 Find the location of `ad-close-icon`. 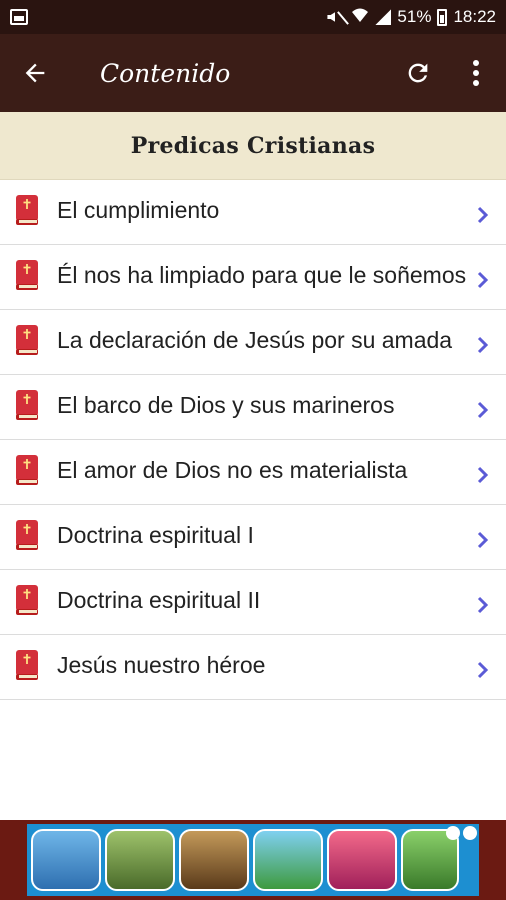

ad-close-icon is located at coordinates (470, 833).